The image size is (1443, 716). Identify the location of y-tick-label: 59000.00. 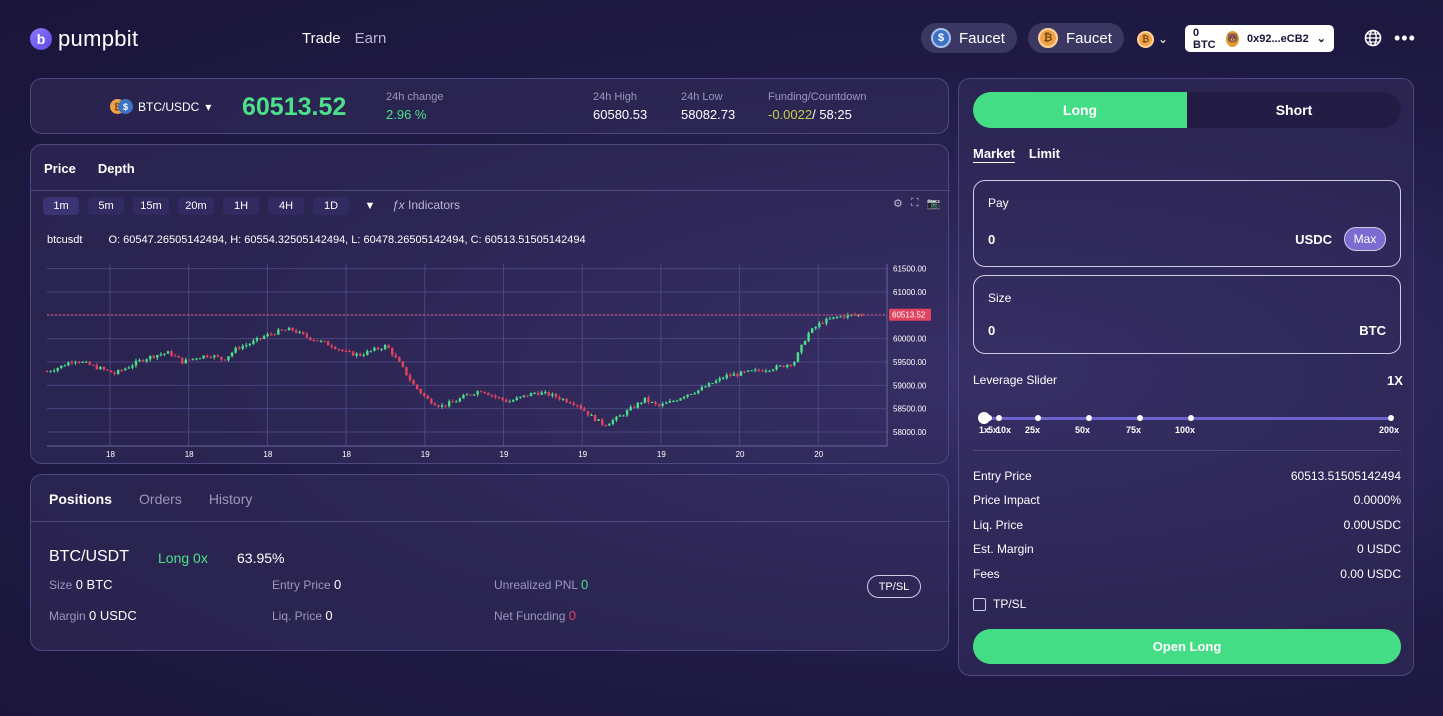
(910, 385).